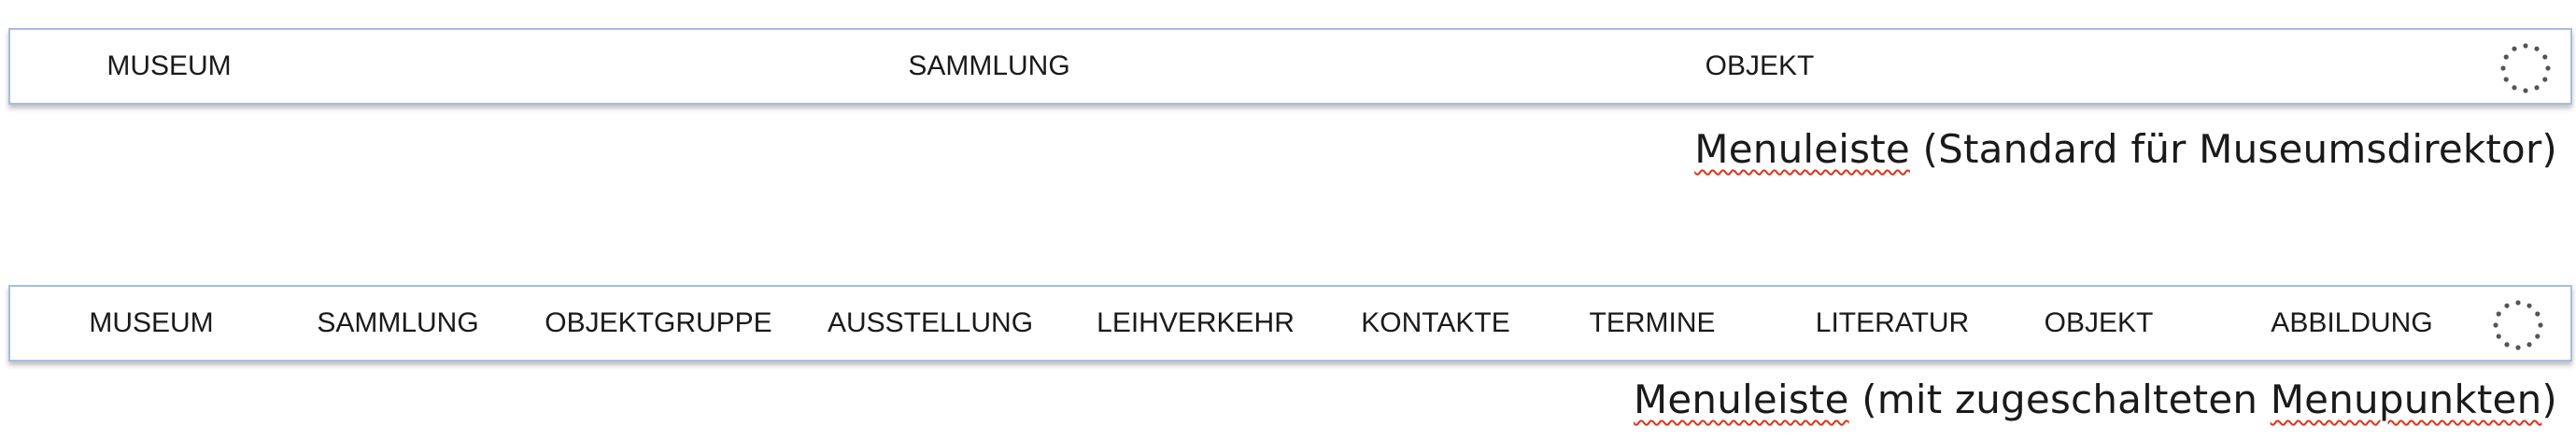 The width and height of the screenshot is (2576, 441). I want to click on caption-text: (mit zugeschalteten, so click(2059, 399).